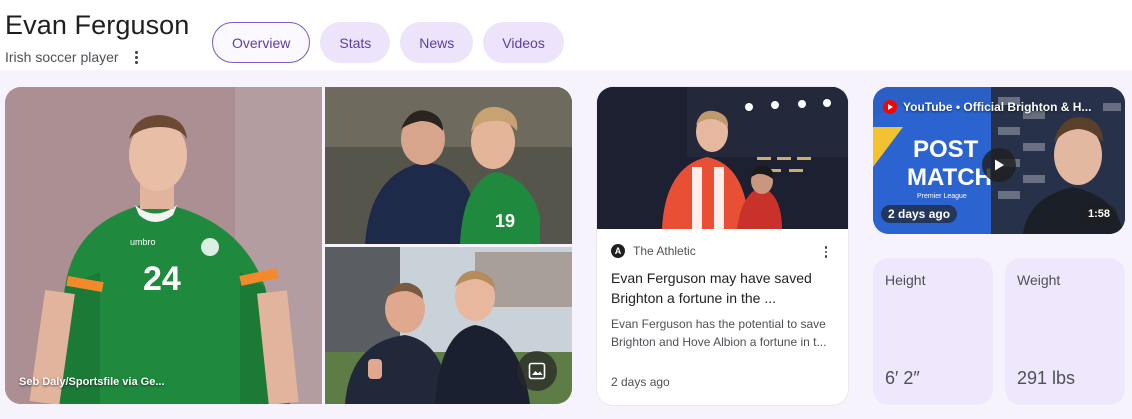  I want to click on news-more-options-icon, so click(826, 252).